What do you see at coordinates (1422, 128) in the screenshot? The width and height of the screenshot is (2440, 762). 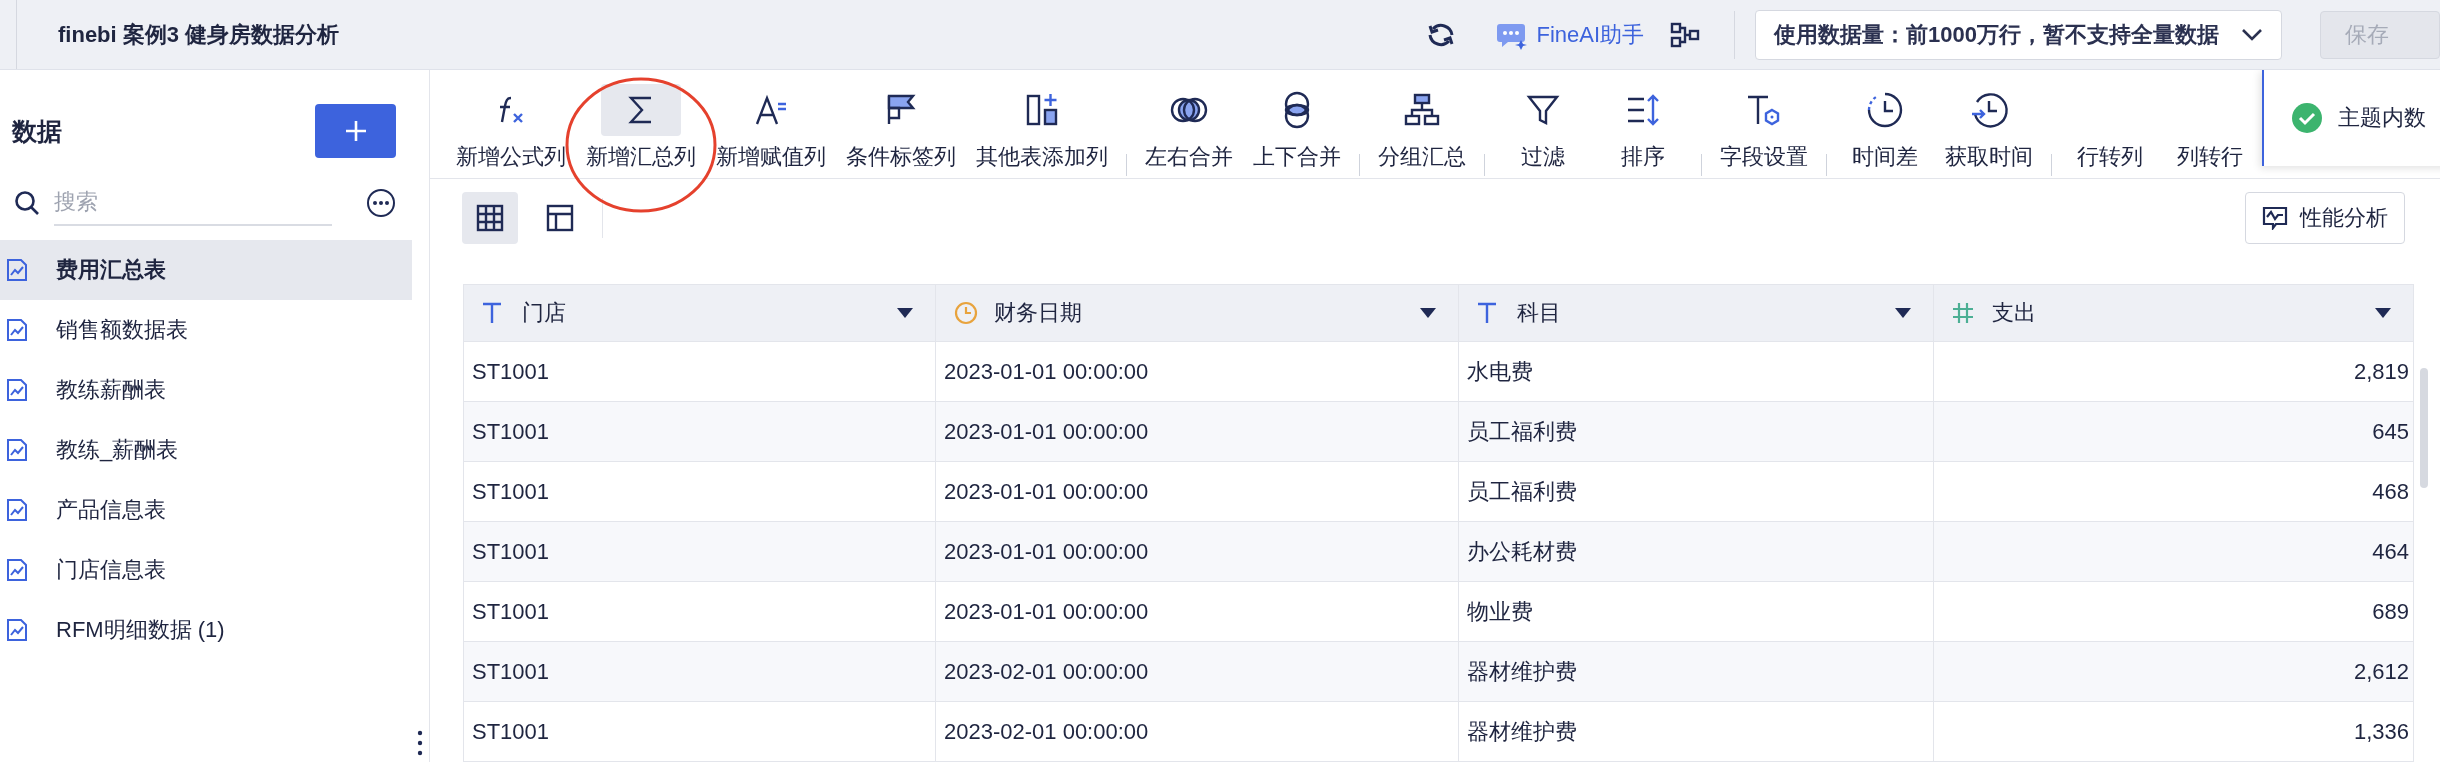 I see `toolbar-button: 分组汇总` at bounding box center [1422, 128].